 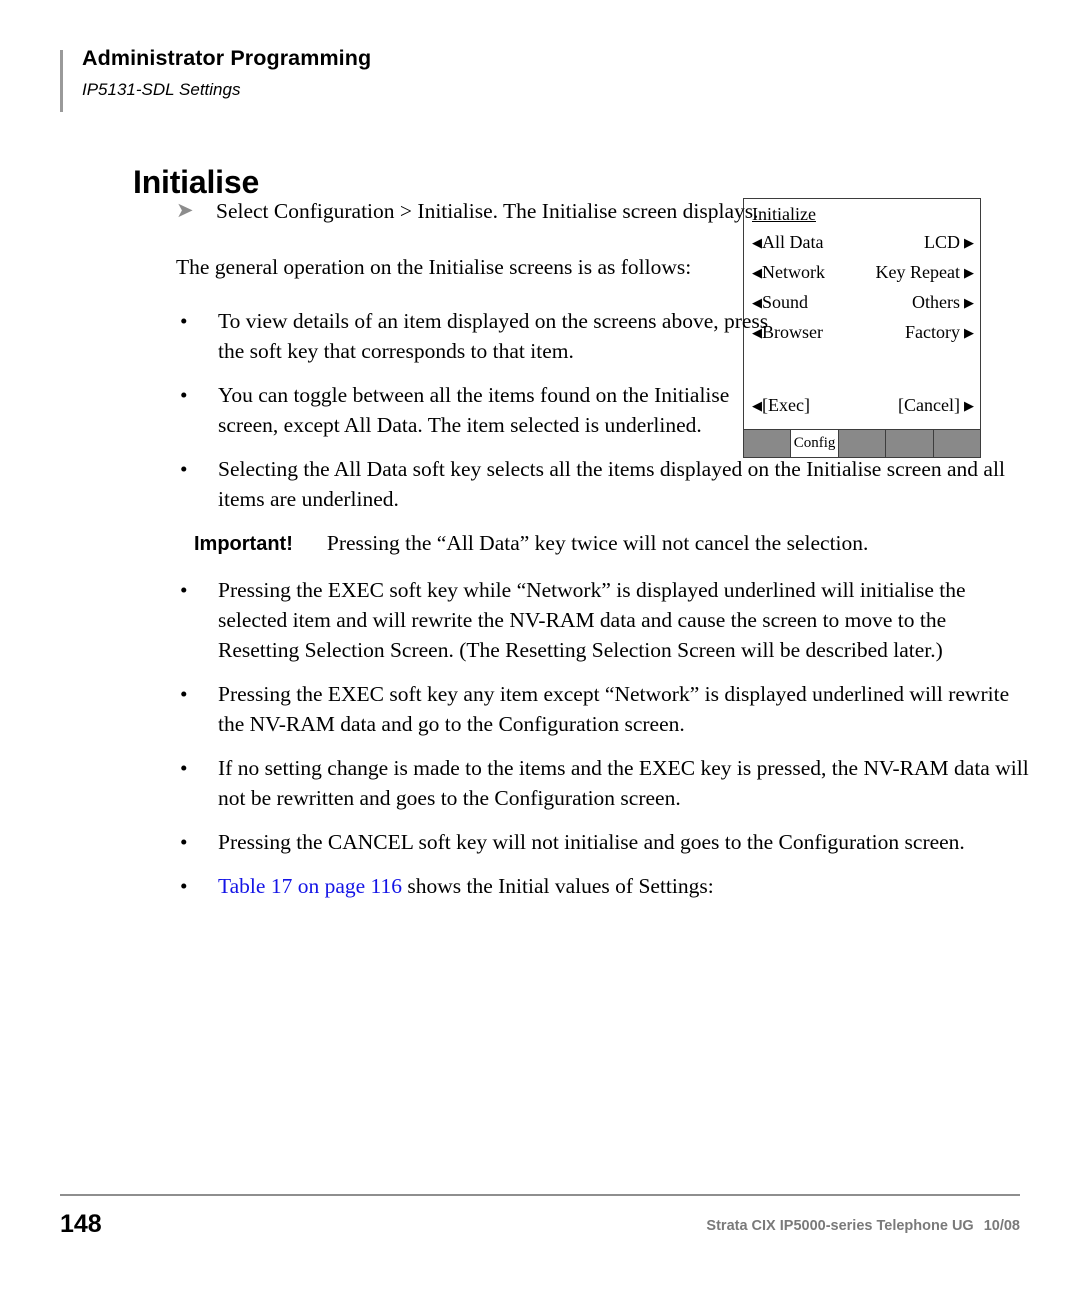 I want to click on important-label: Important!, so click(x=243, y=544).